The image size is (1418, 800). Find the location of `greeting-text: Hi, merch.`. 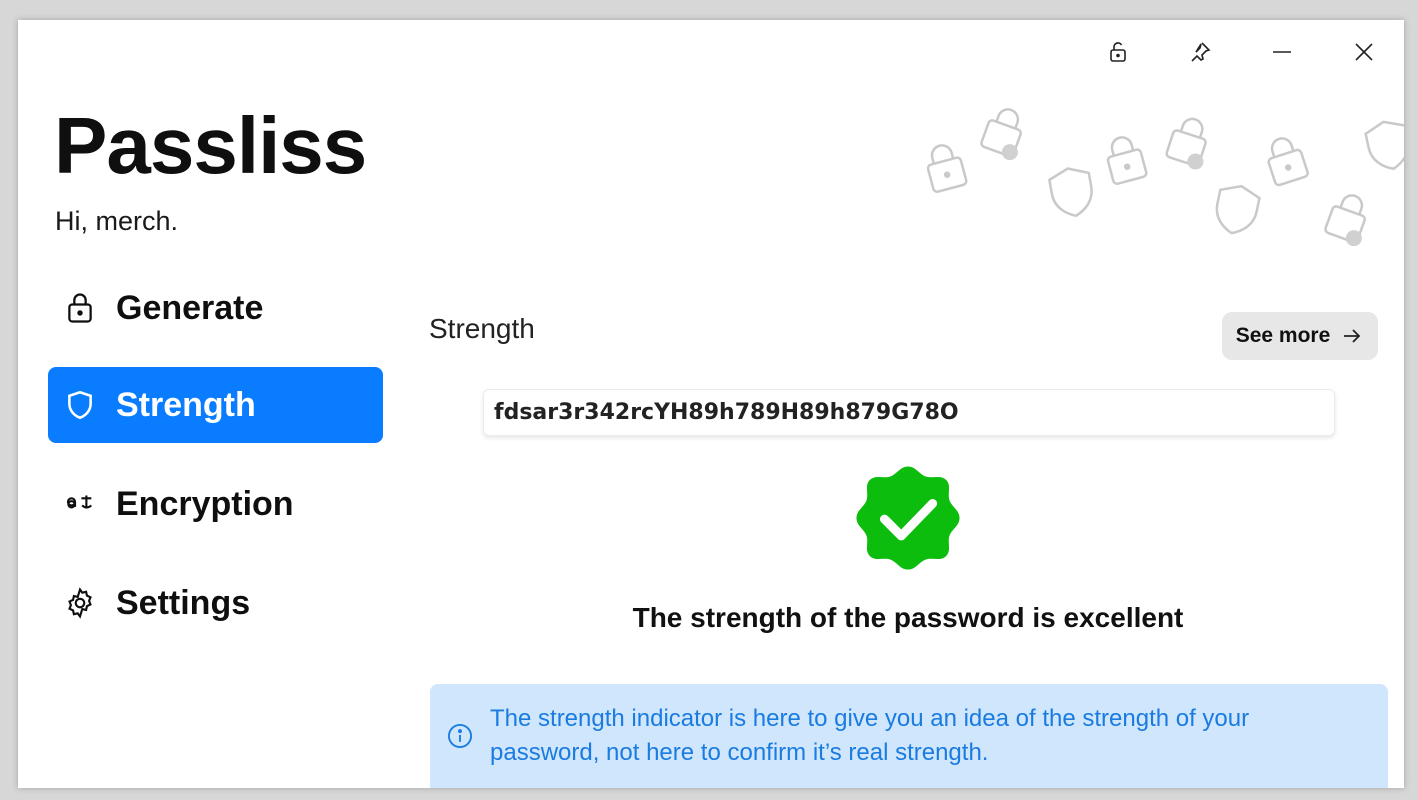

greeting-text: Hi, merch. is located at coordinates (117, 221).